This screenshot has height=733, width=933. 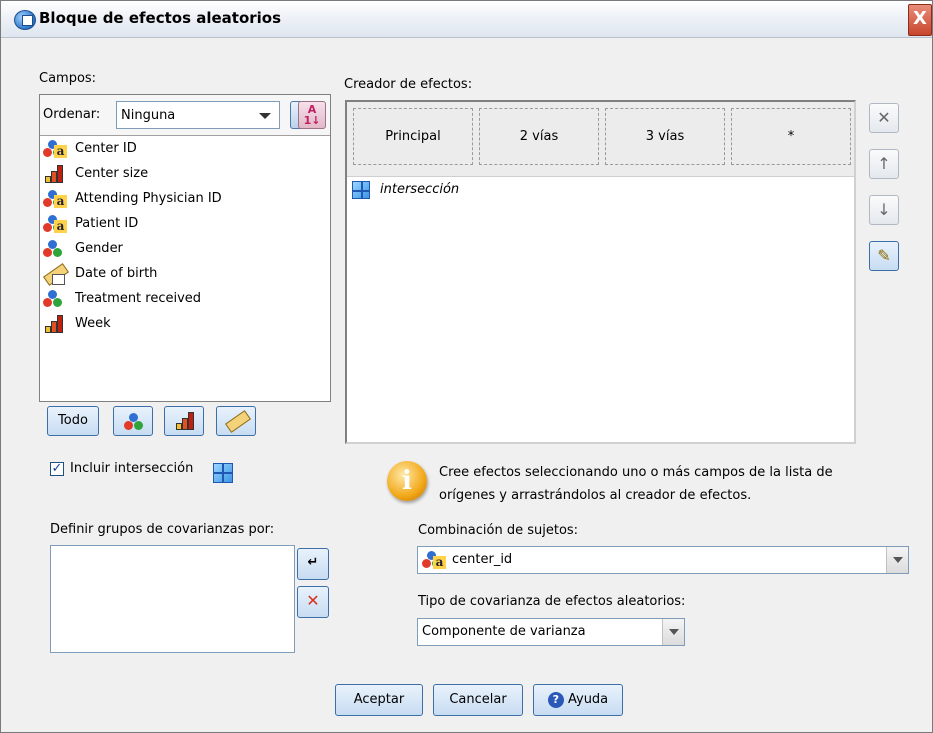 I want to click on edit-effect-button: ✎, so click(x=884, y=256).